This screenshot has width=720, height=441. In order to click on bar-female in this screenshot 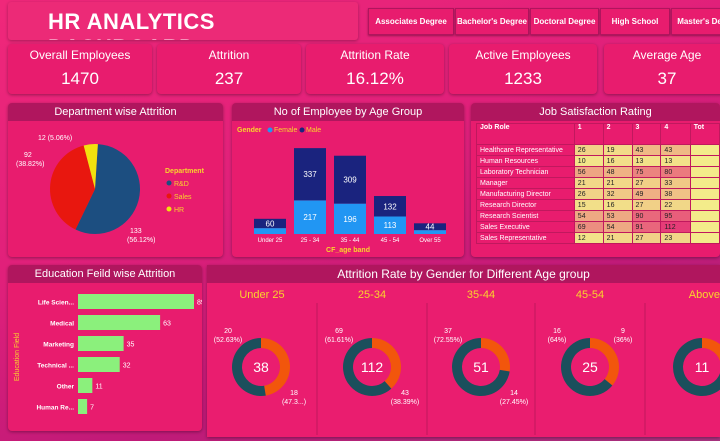, I will do `click(270, 231)`.